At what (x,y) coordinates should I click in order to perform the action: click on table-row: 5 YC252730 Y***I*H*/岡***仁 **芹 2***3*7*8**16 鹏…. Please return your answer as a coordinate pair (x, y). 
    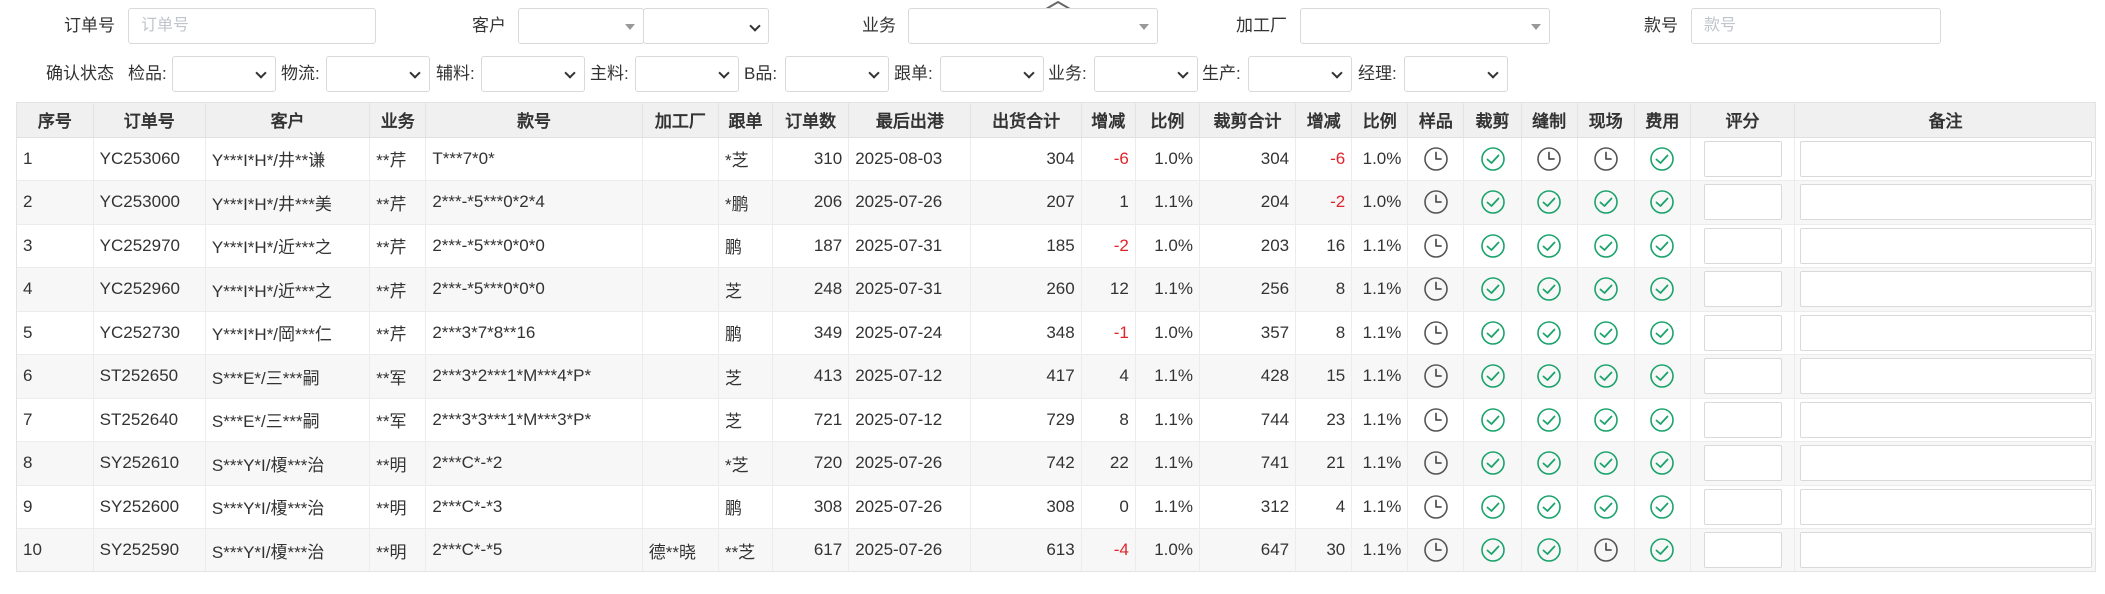
    Looking at the image, I should click on (1056, 333).